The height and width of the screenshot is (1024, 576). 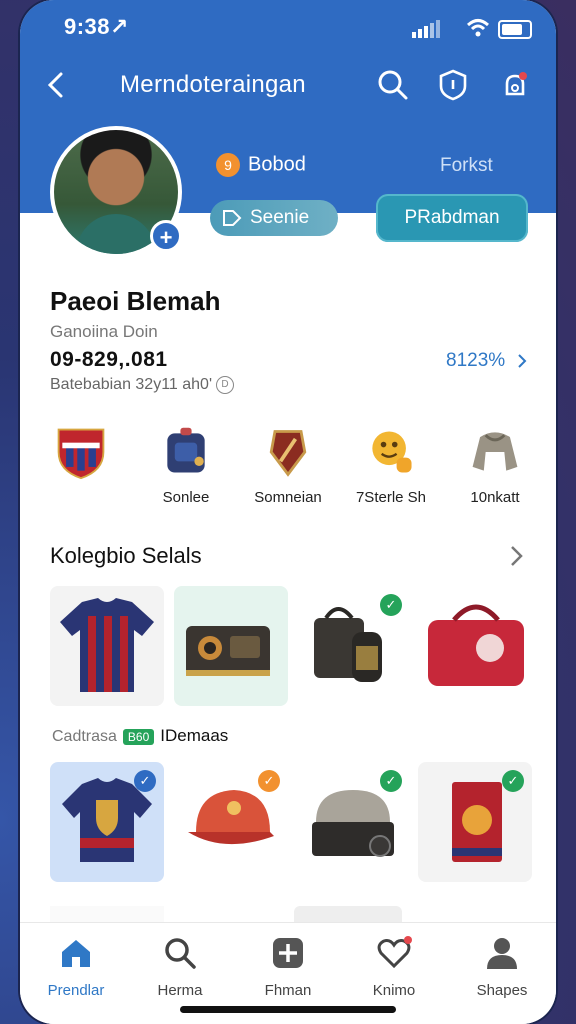 I want to click on tab-favorites: Knimo, so click(x=394, y=967).